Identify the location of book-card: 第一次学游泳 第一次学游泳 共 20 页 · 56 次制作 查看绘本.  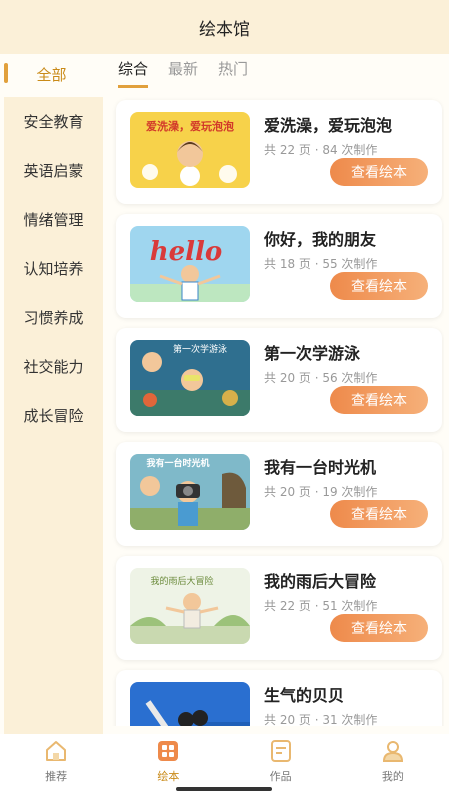
(279, 380).